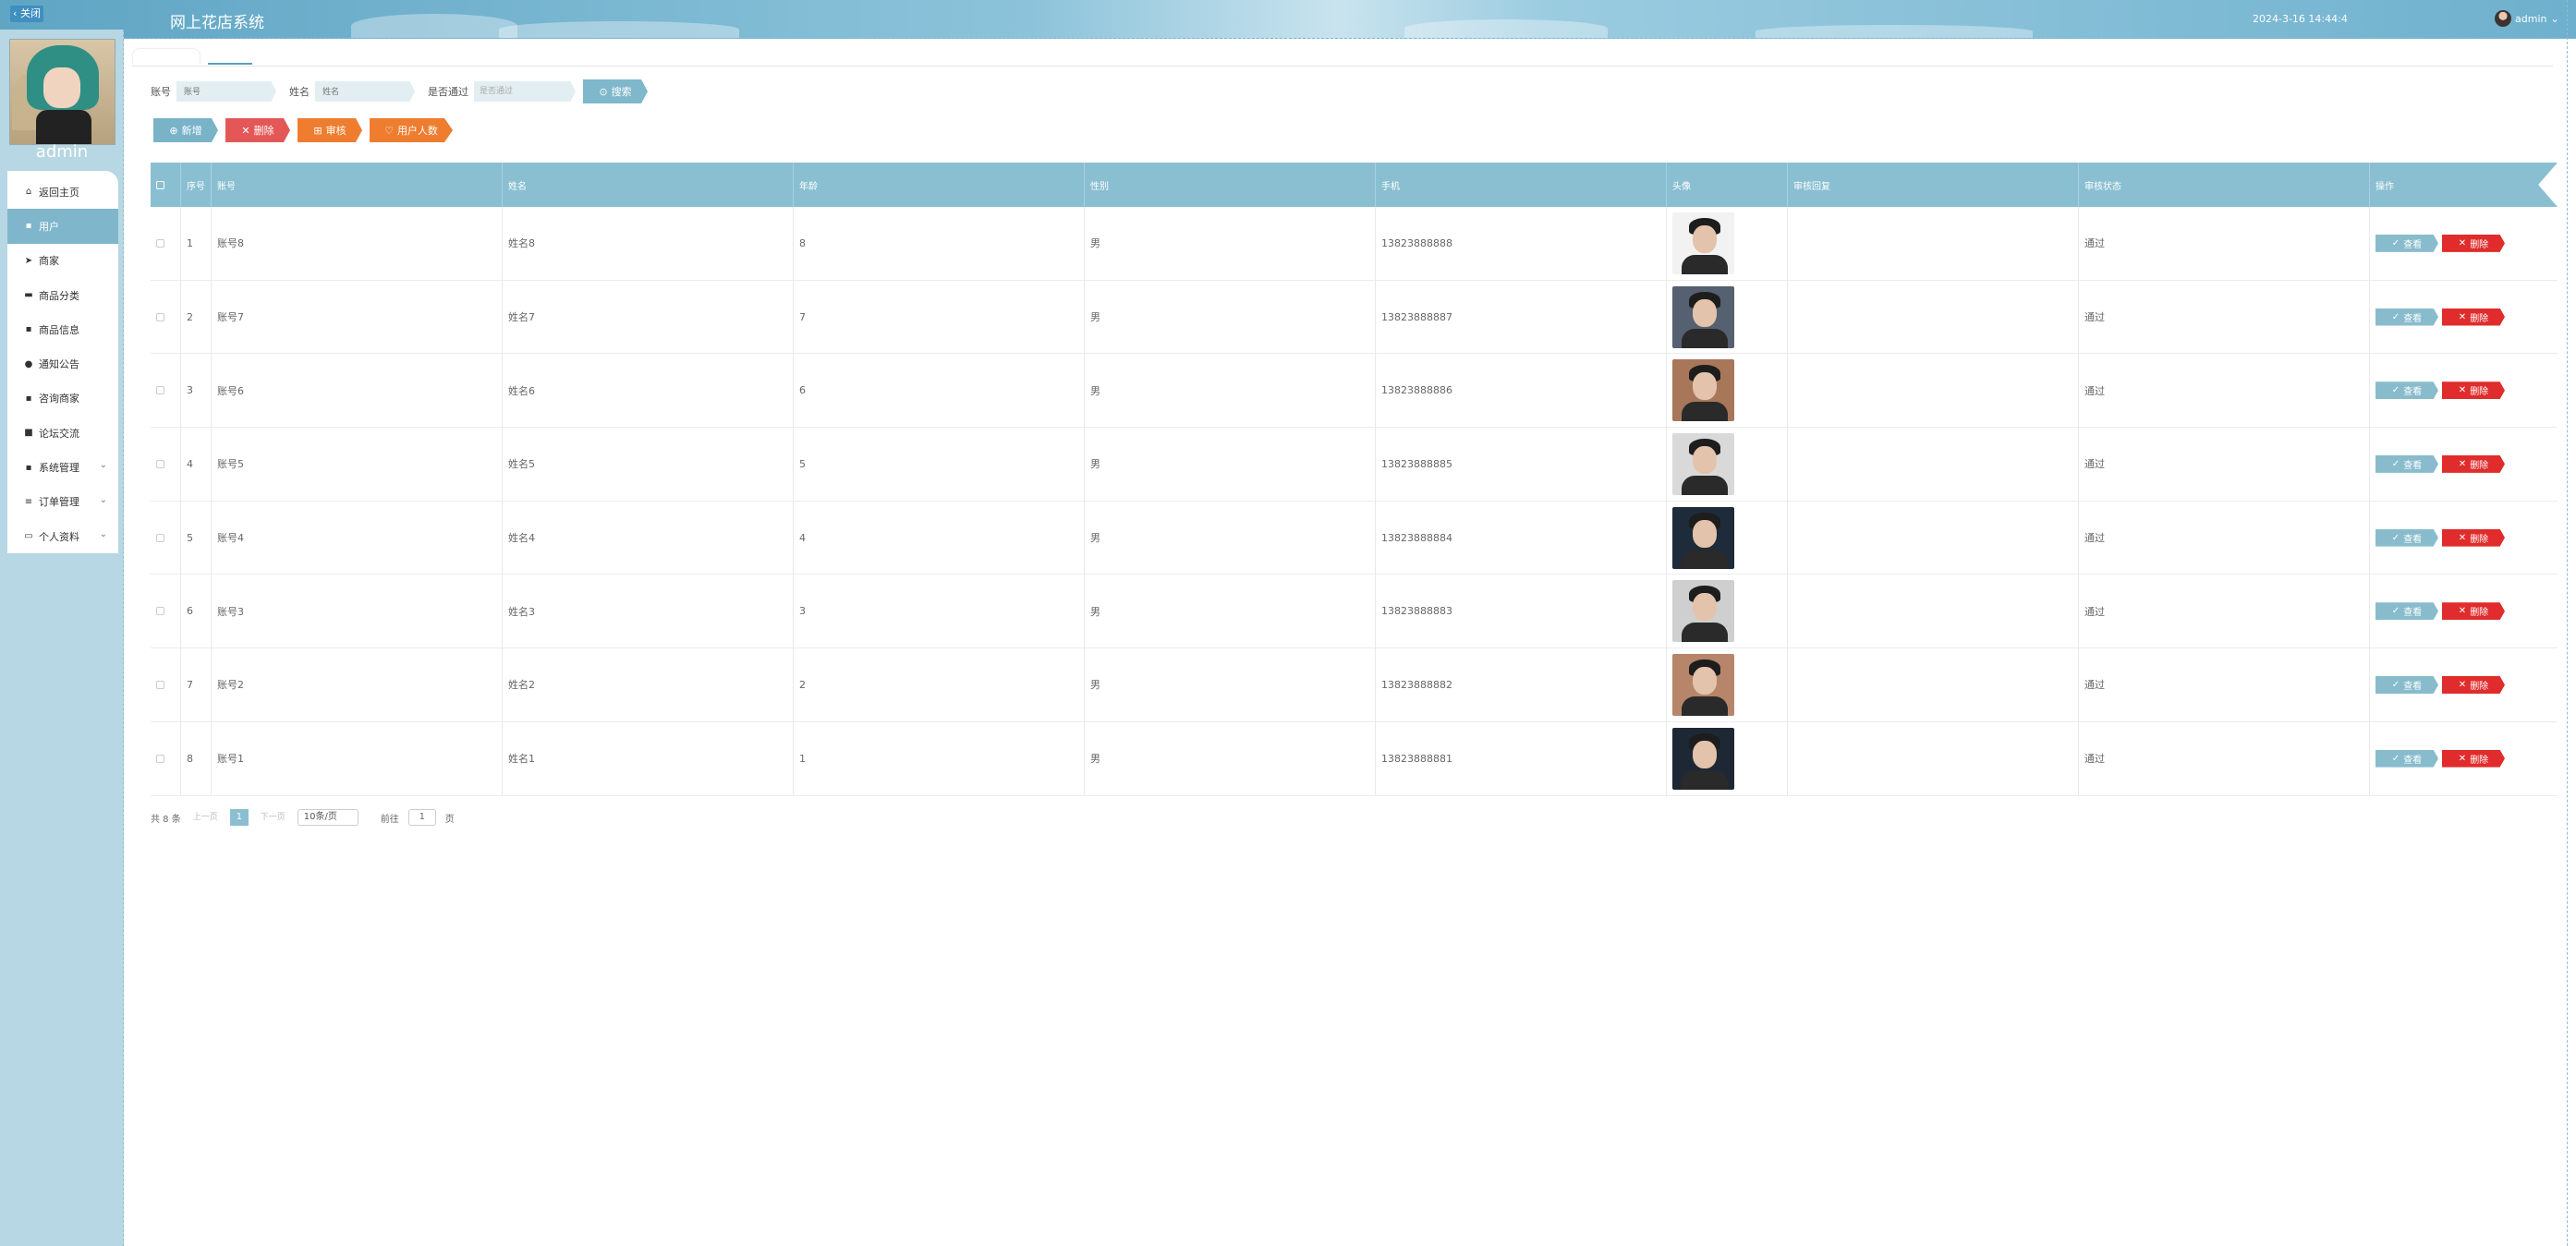 This screenshot has height=1246, width=2576. I want to click on sidebar-item: ▭ 个人资料 ⌄, so click(63, 536).